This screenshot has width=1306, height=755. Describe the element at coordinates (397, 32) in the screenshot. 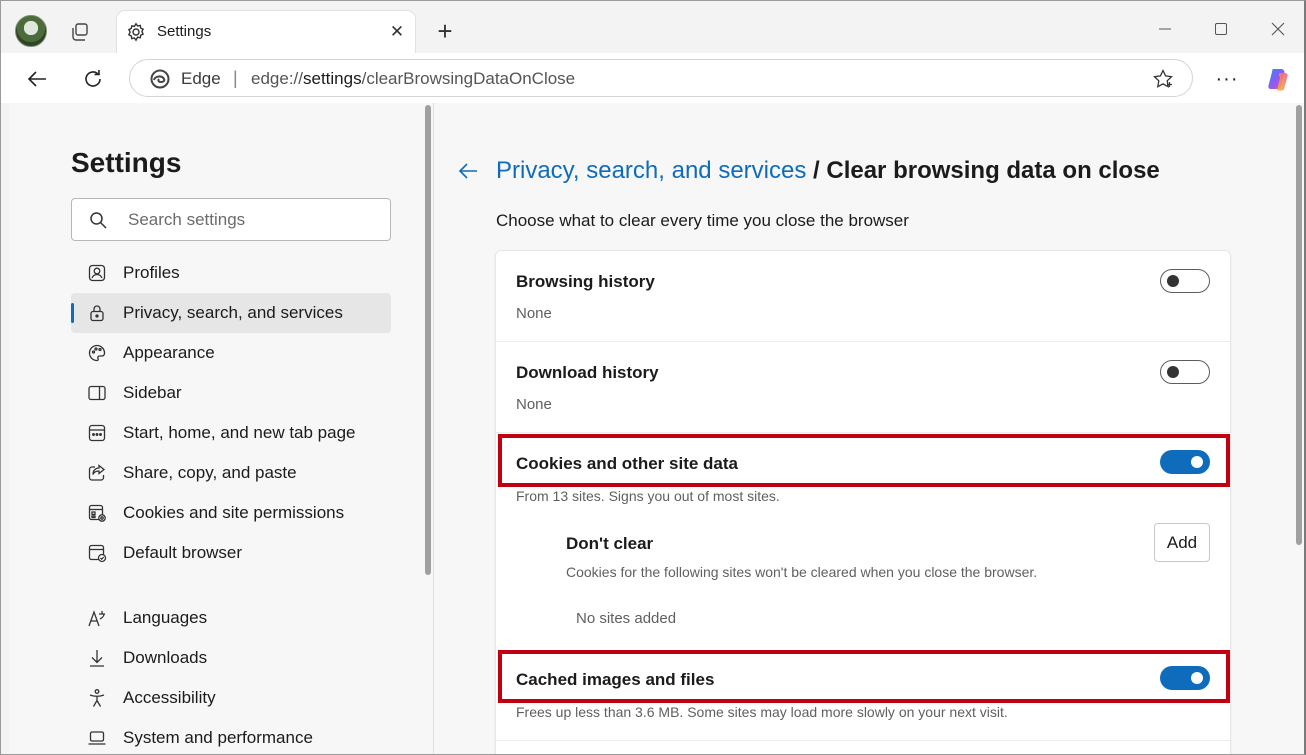

I see `close-tab-icon: ✕` at that location.